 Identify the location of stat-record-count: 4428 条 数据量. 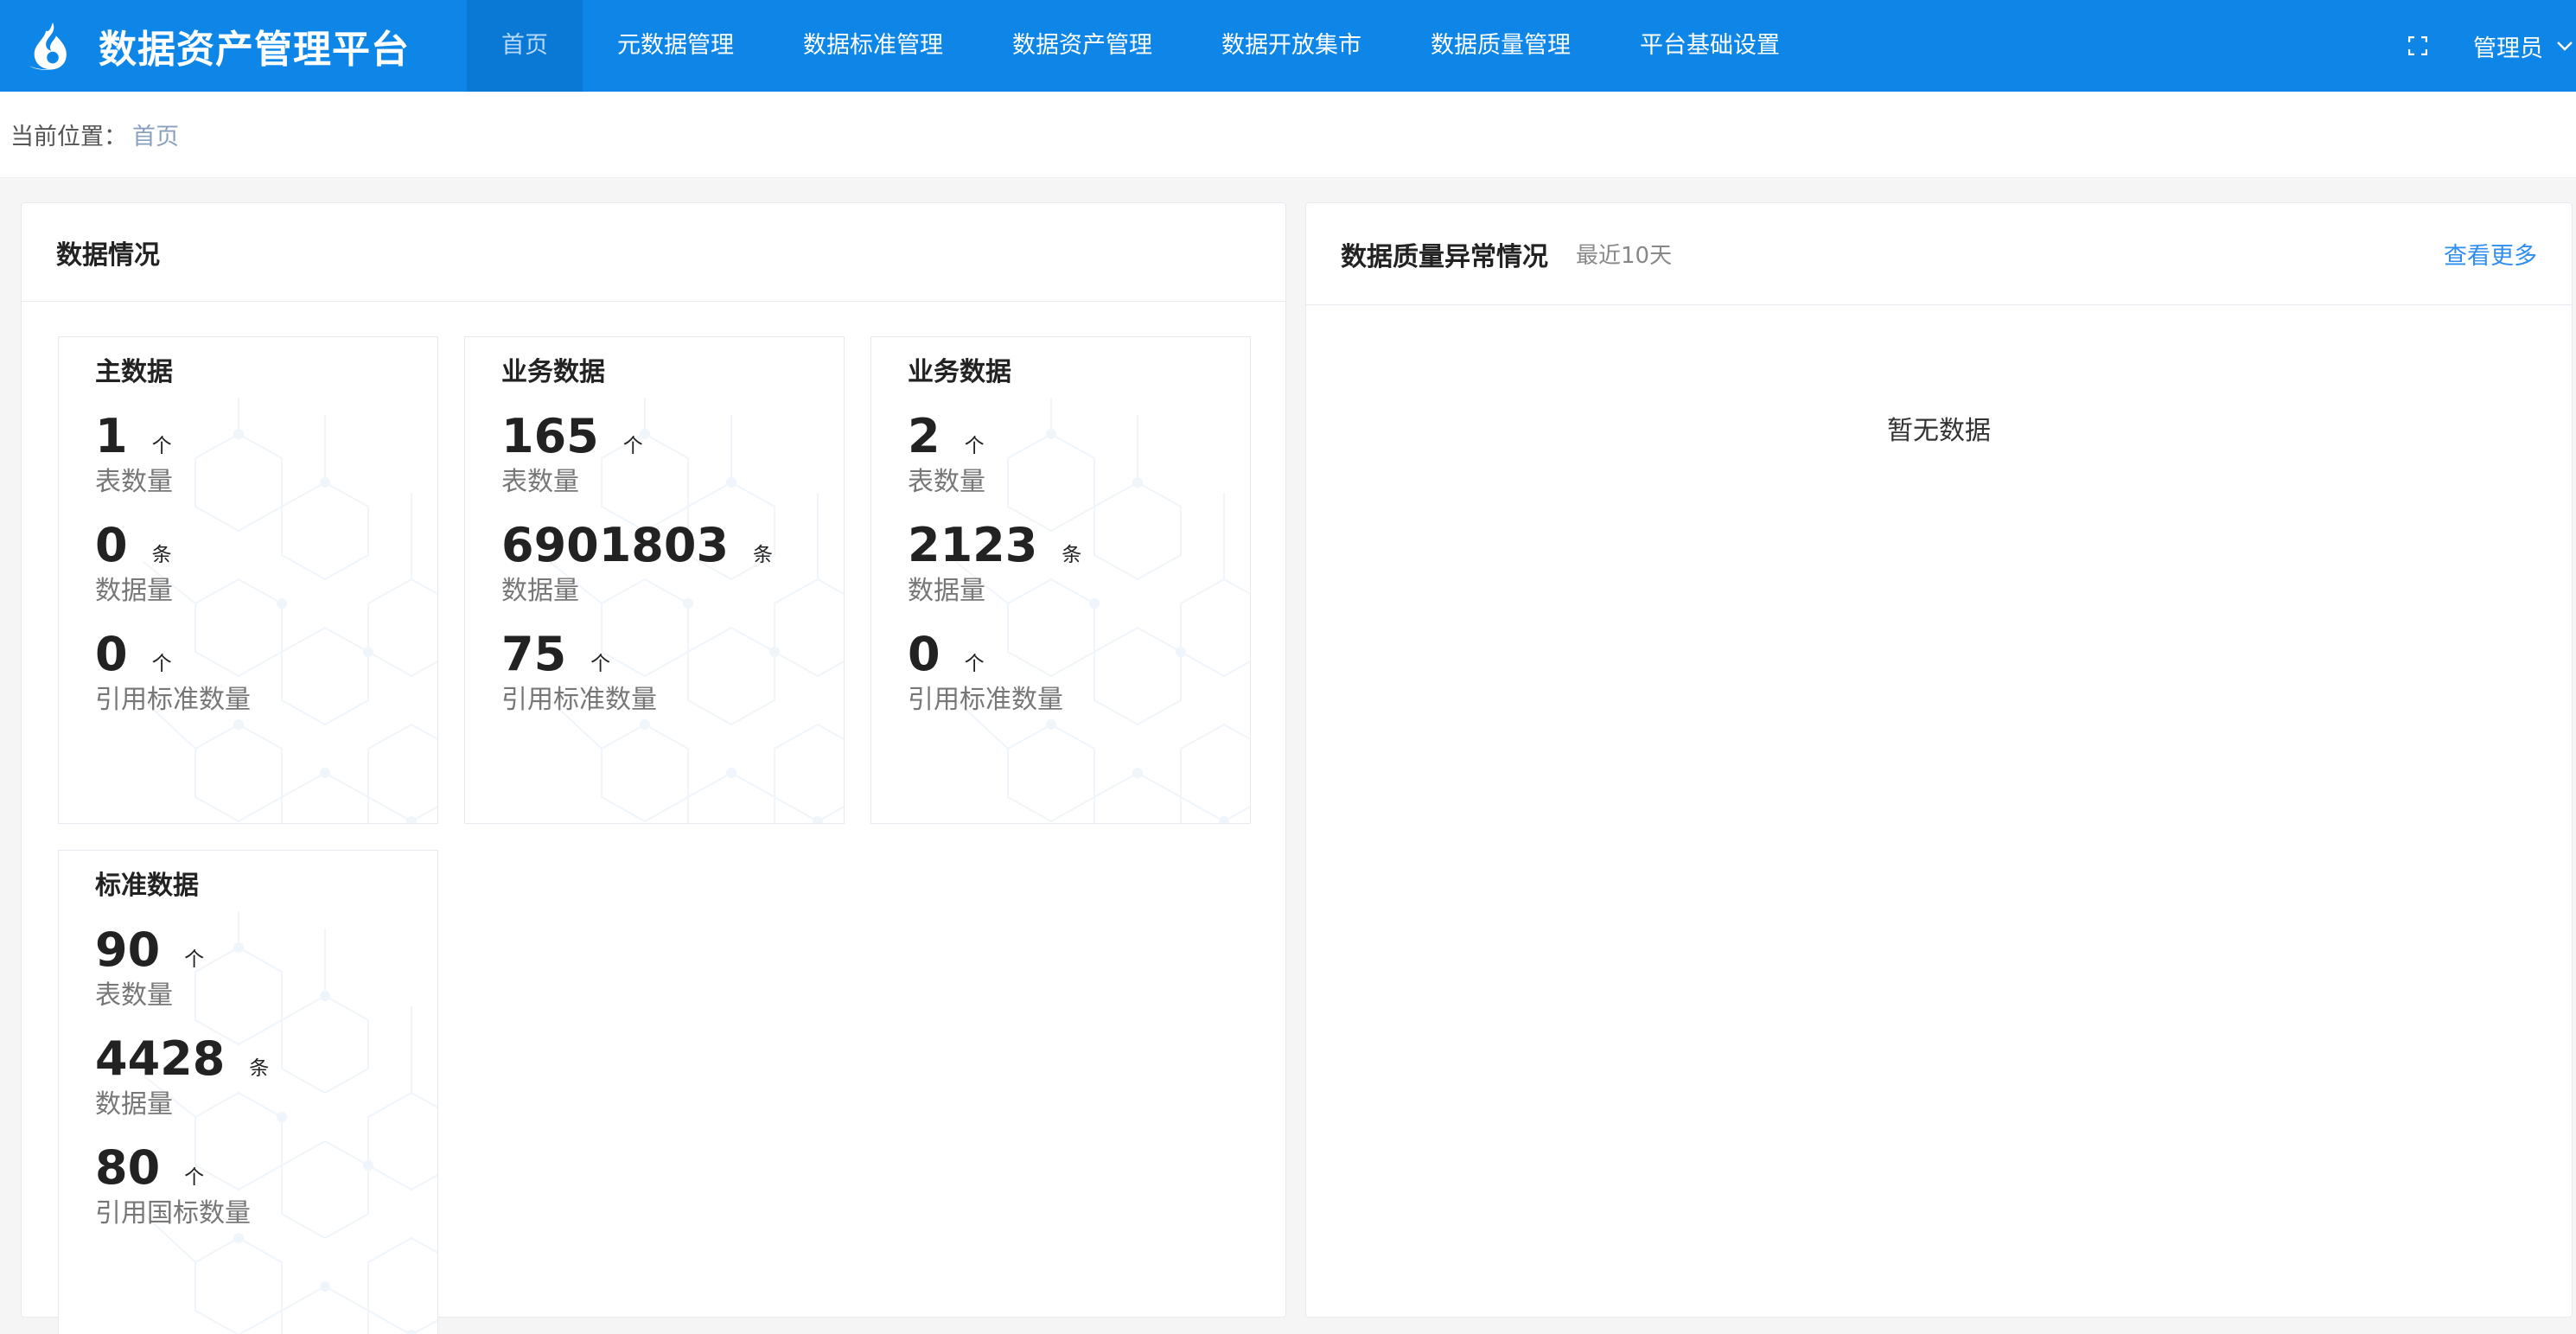
(266, 1077).